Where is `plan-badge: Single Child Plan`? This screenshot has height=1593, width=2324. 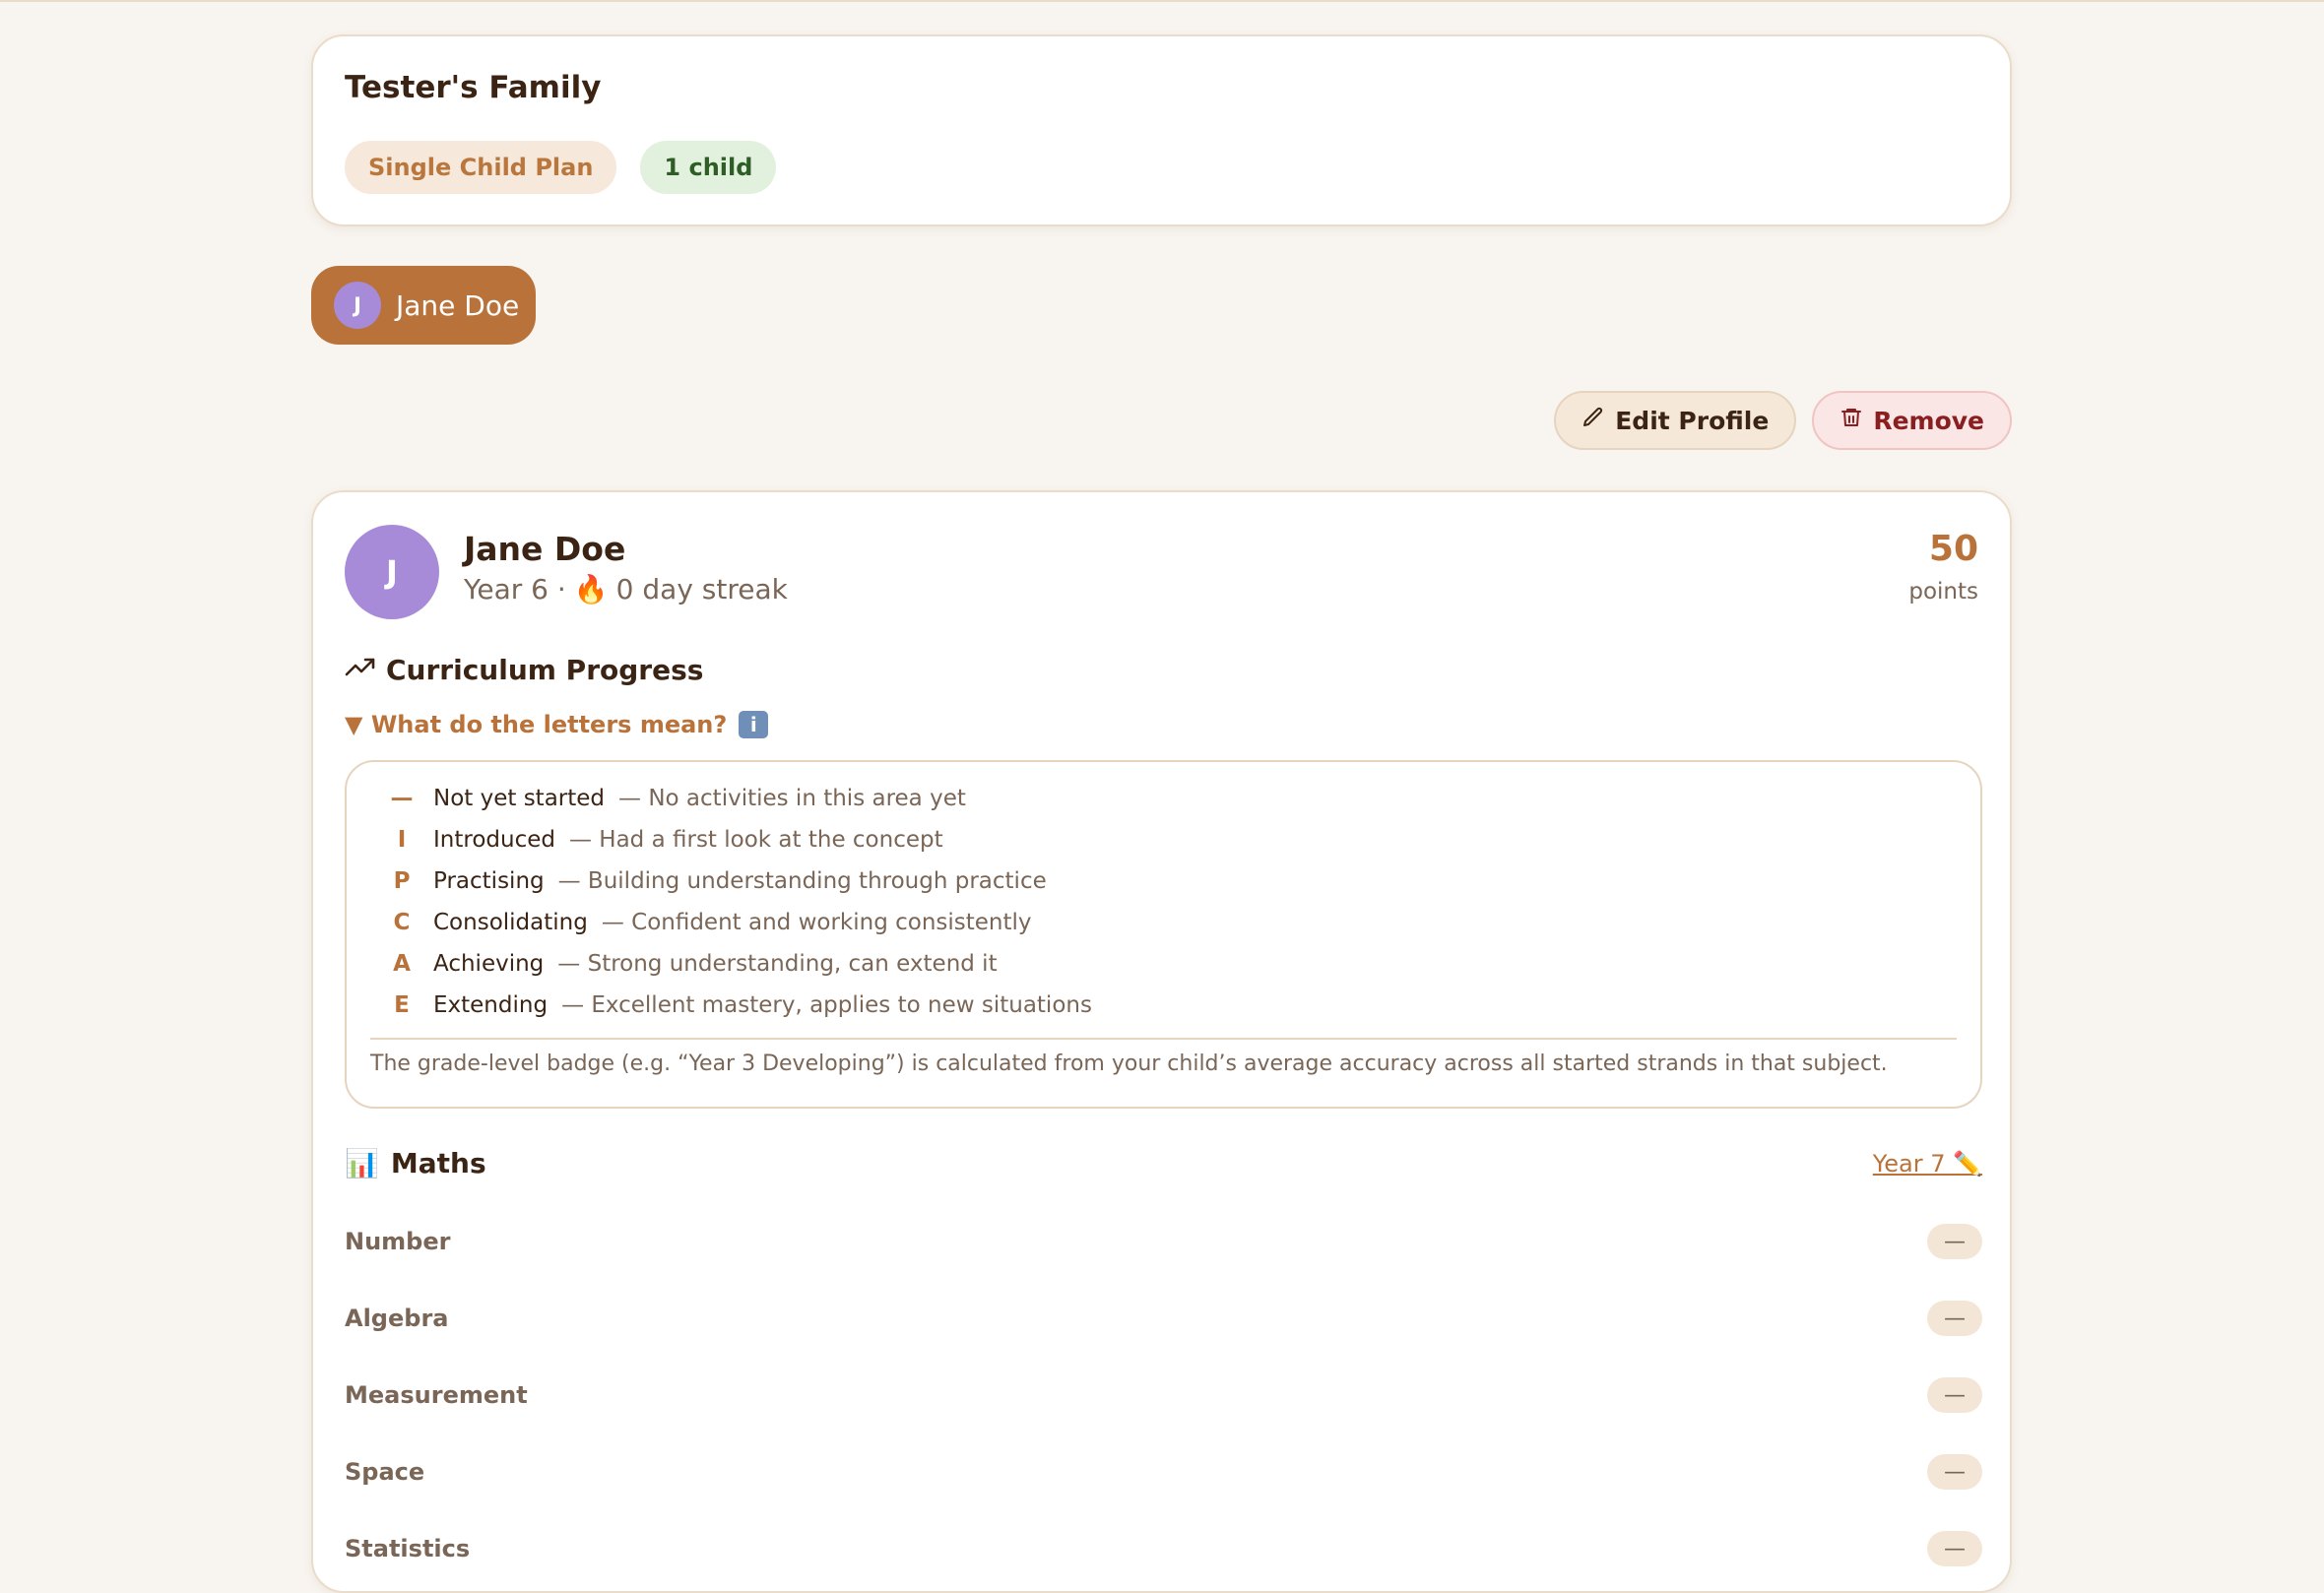 plan-badge: Single Child Plan is located at coordinates (481, 167).